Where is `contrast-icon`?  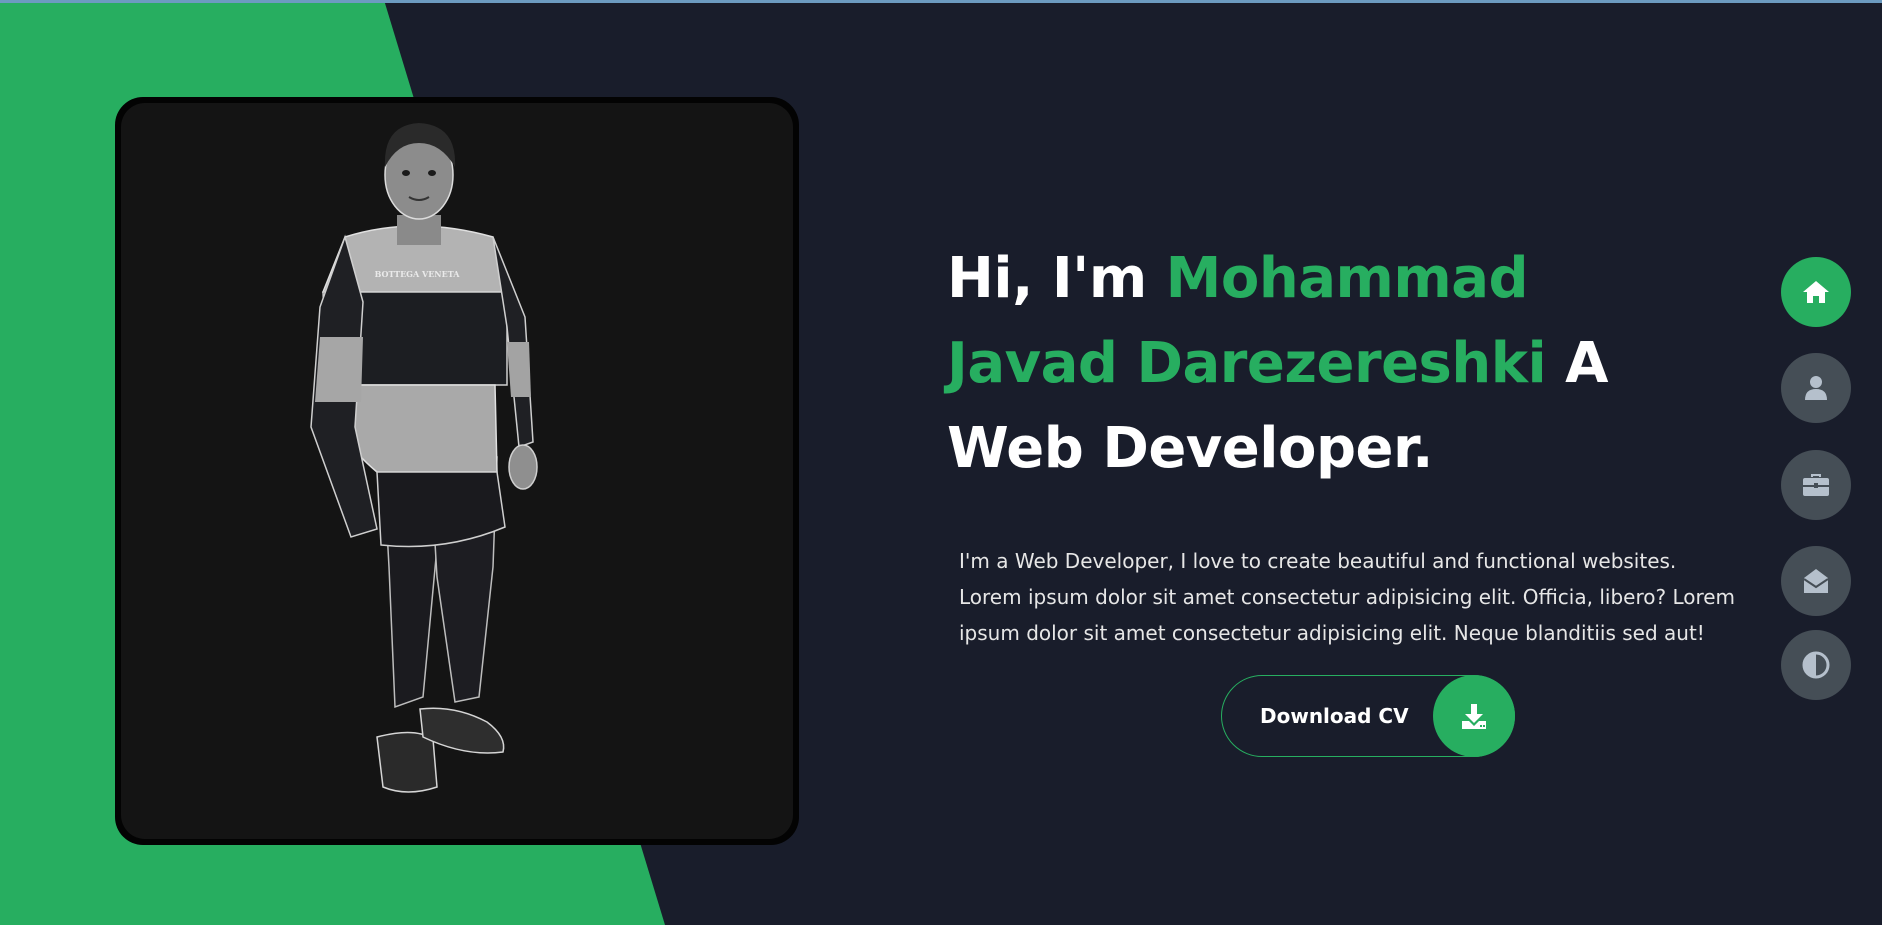 contrast-icon is located at coordinates (1816, 665).